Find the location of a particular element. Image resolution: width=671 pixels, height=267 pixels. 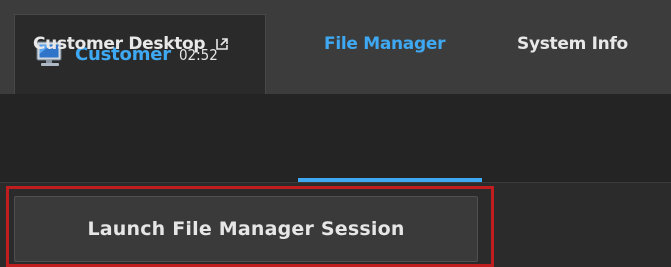

launch-button-label: Launch File Manager Session is located at coordinates (246, 229).